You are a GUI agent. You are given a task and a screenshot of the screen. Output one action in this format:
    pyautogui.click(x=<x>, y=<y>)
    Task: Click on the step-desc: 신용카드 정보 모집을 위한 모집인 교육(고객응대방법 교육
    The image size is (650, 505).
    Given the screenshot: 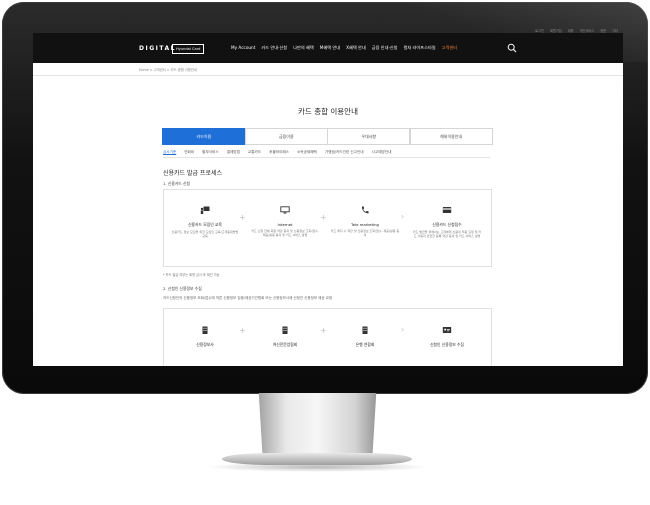 What is the action you would take?
    pyautogui.click(x=205, y=234)
    